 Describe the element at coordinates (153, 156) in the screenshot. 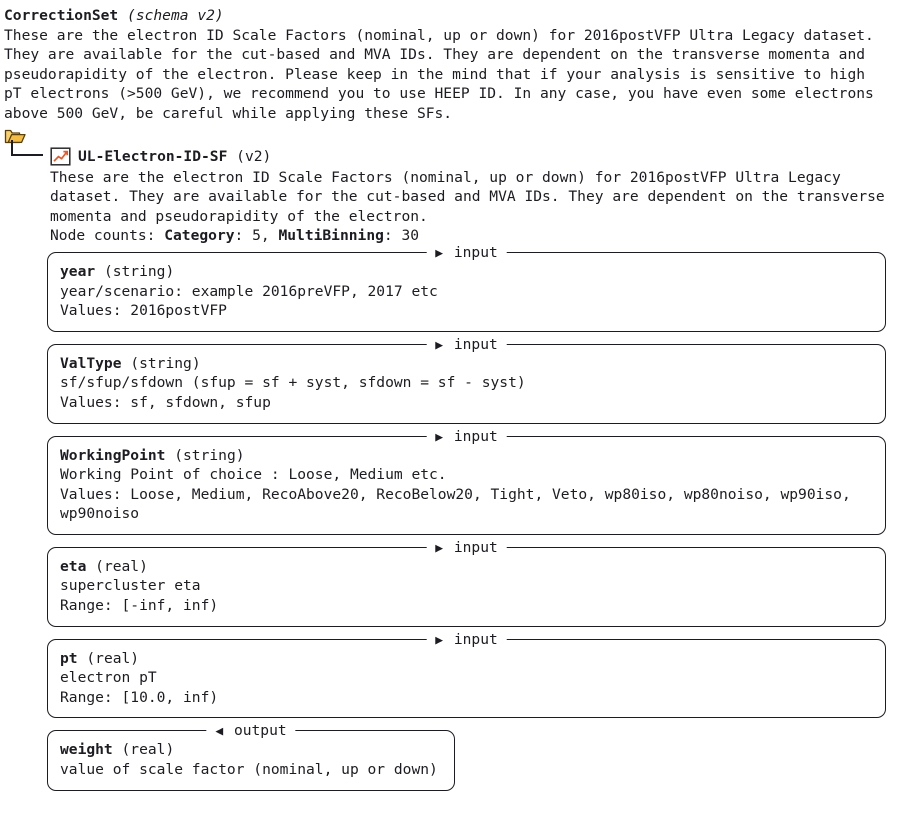

I see `tree-node-name: UL-Electron-ID-SF` at that location.